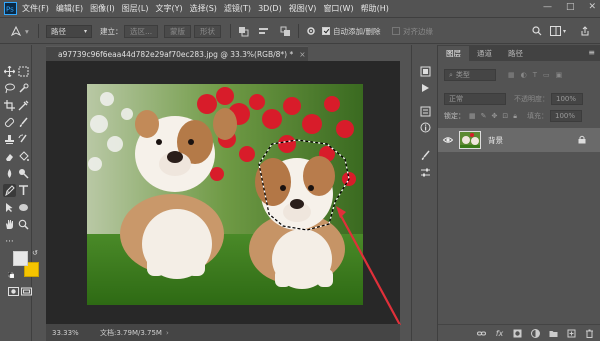  I want to click on path-alignment-icon, so click(263, 31).